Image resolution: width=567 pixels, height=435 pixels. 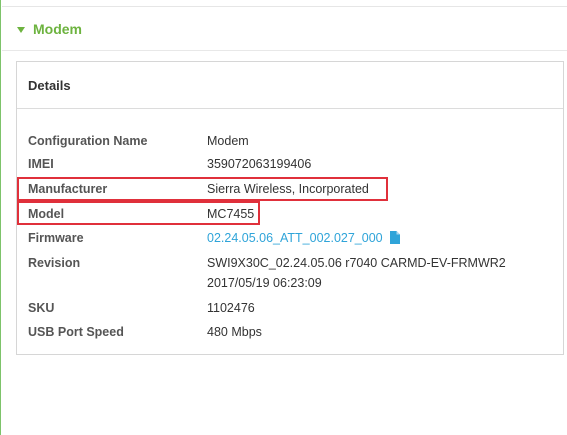 I want to click on manufacturer-label: Manufacturer, so click(x=68, y=189).